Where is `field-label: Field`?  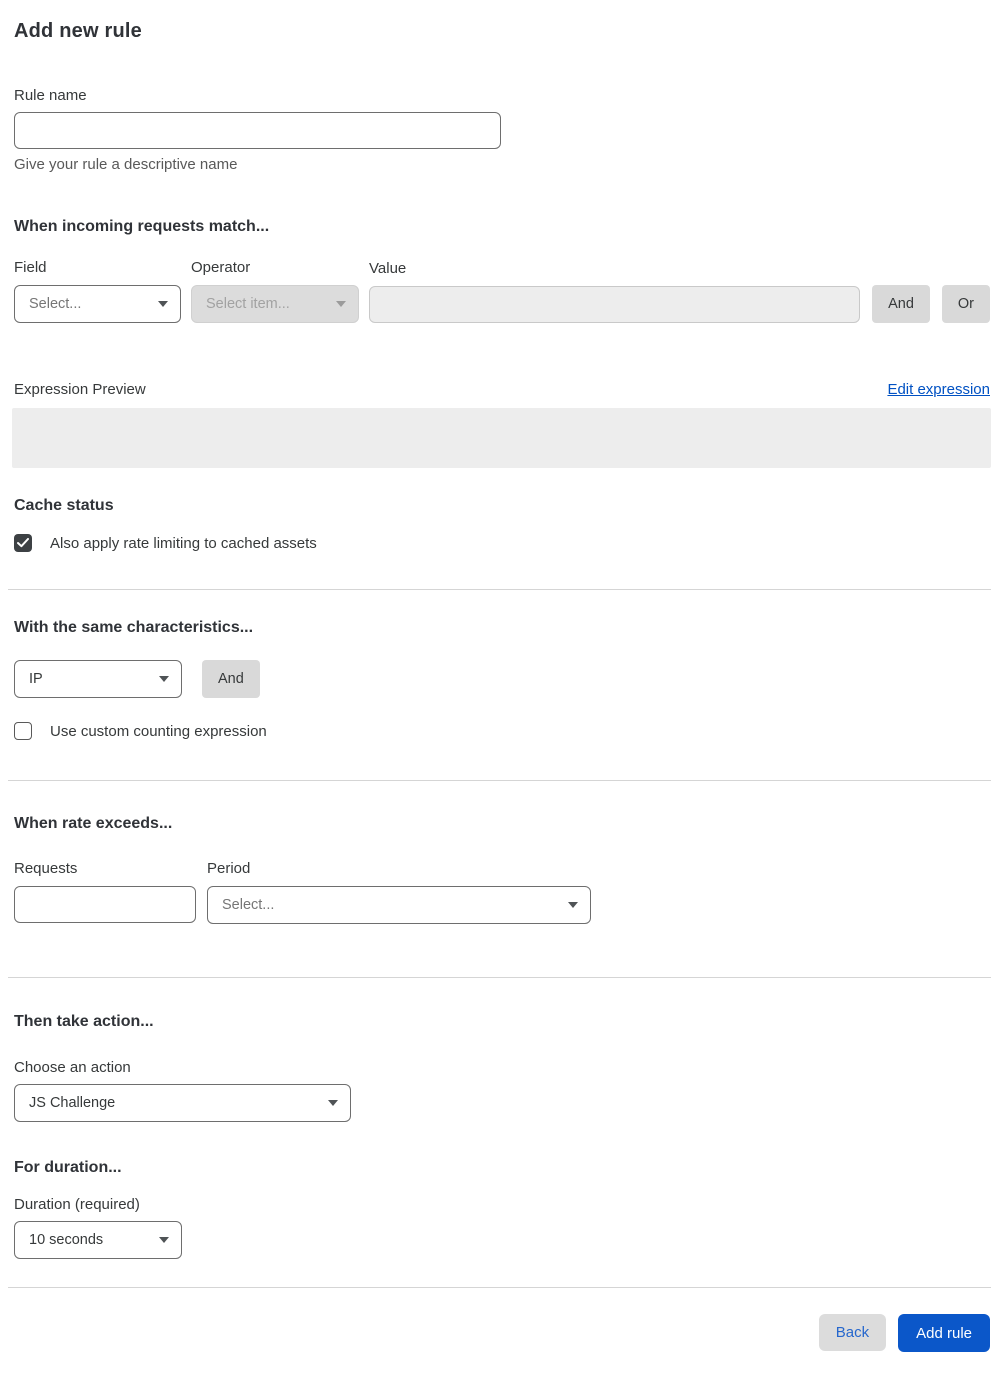 field-label: Field is located at coordinates (30, 267).